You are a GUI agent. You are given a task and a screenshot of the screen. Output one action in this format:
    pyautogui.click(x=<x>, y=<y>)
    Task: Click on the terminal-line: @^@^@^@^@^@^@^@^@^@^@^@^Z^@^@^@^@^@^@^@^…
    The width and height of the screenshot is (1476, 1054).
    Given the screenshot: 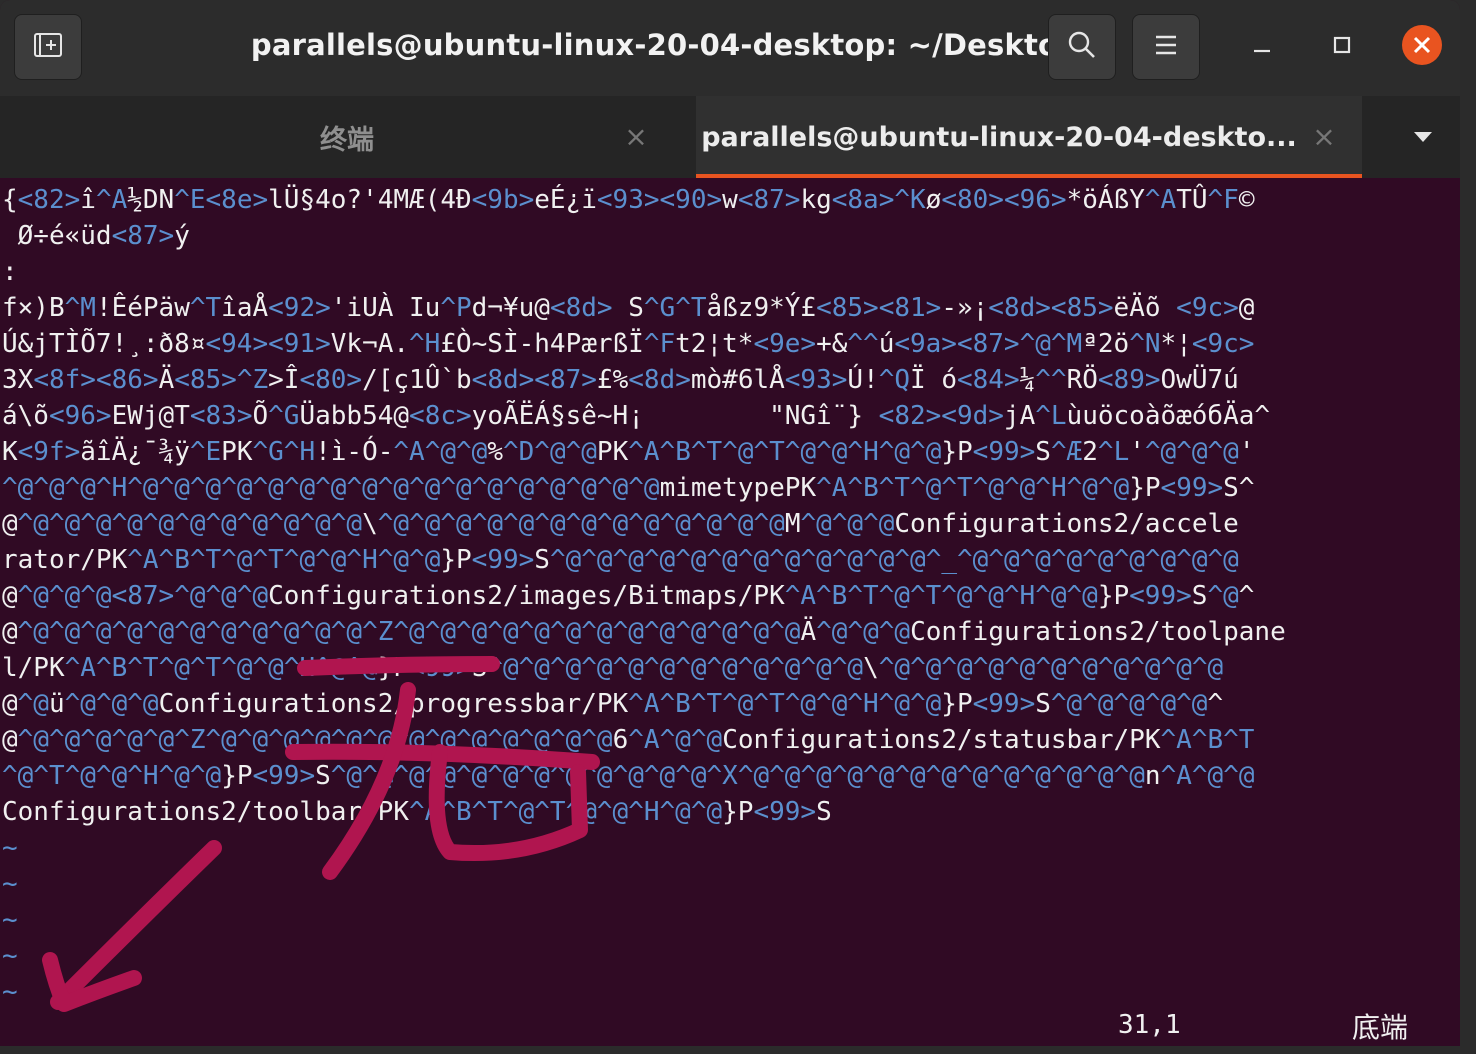 What is the action you would take?
    pyautogui.click(x=644, y=632)
    